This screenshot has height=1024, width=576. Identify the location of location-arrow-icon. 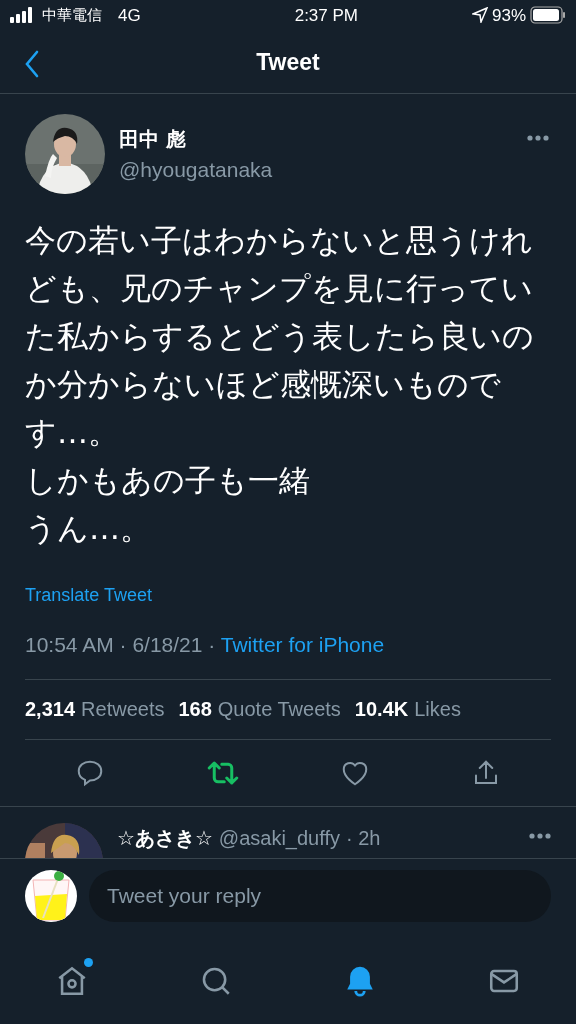
(479, 15).